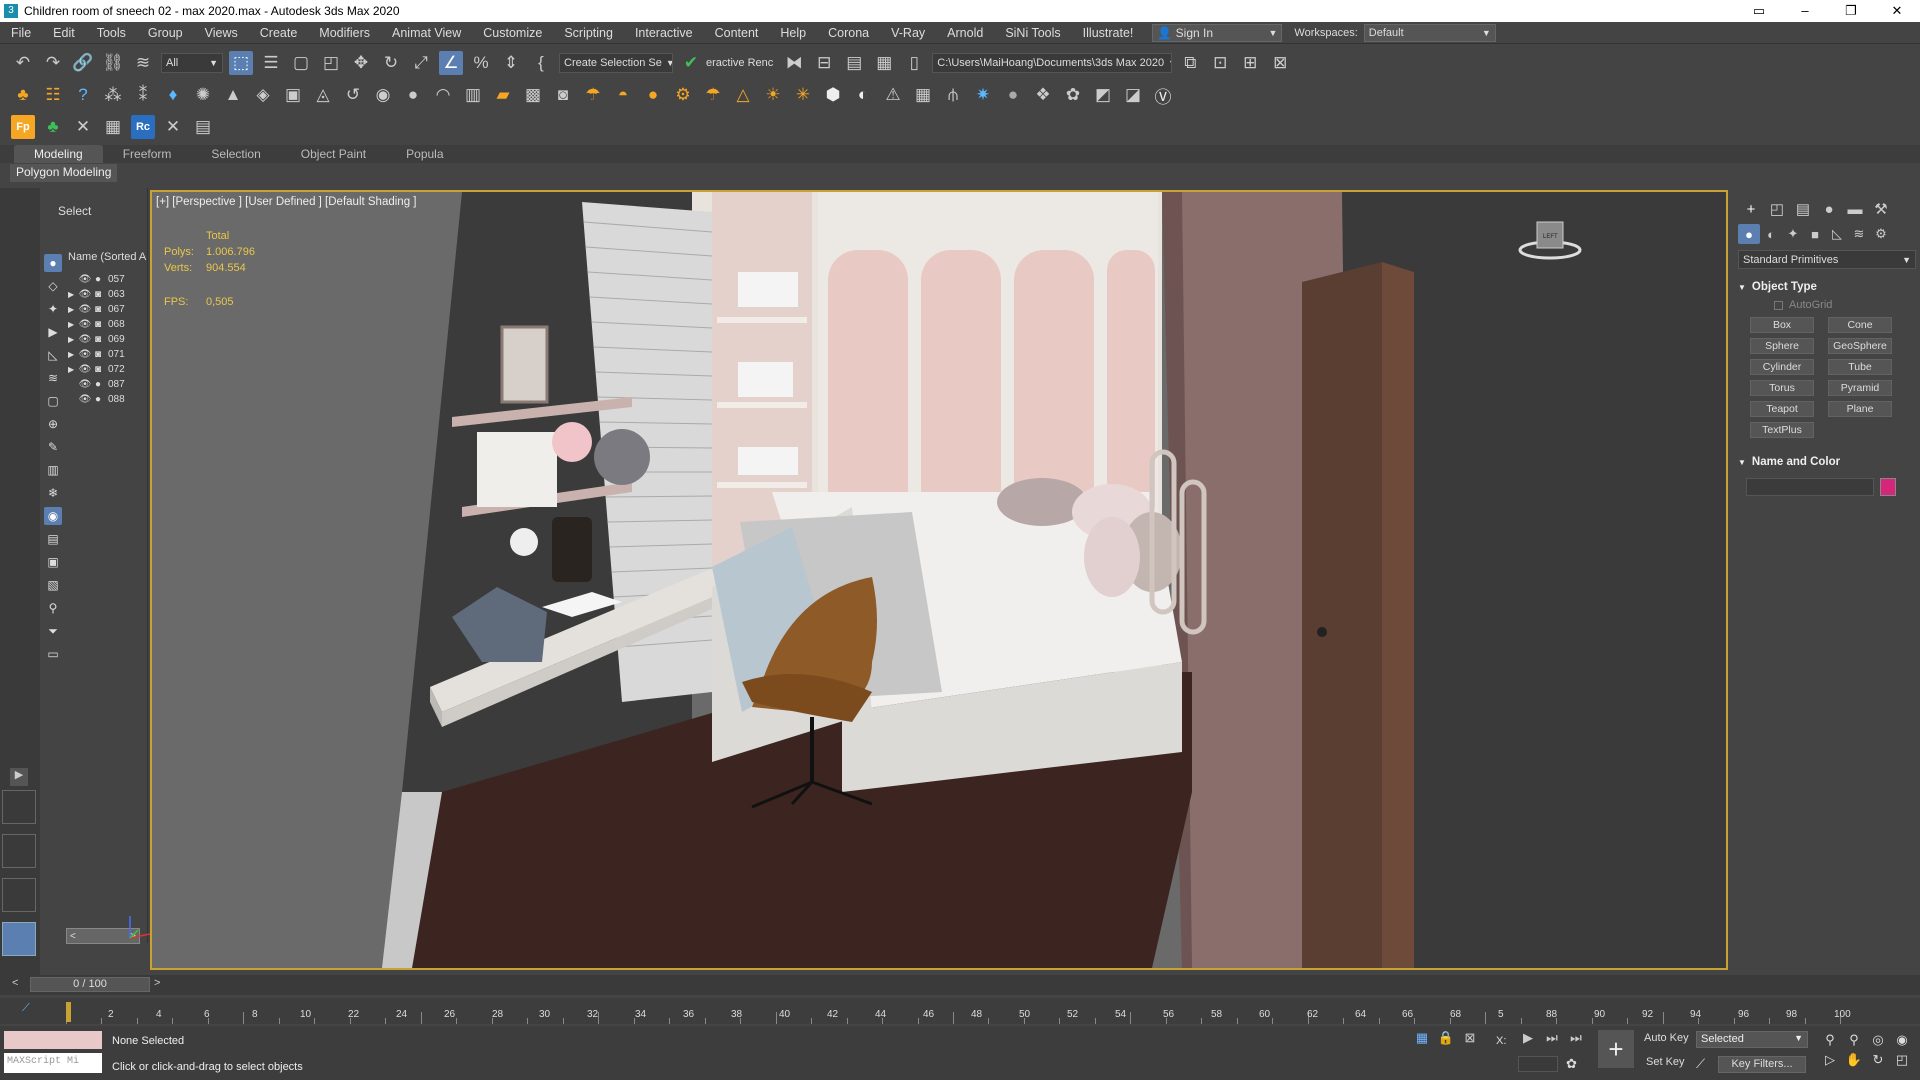  Describe the element at coordinates (58, 154) in the screenshot. I see `tab-modeling: Modeling` at that location.